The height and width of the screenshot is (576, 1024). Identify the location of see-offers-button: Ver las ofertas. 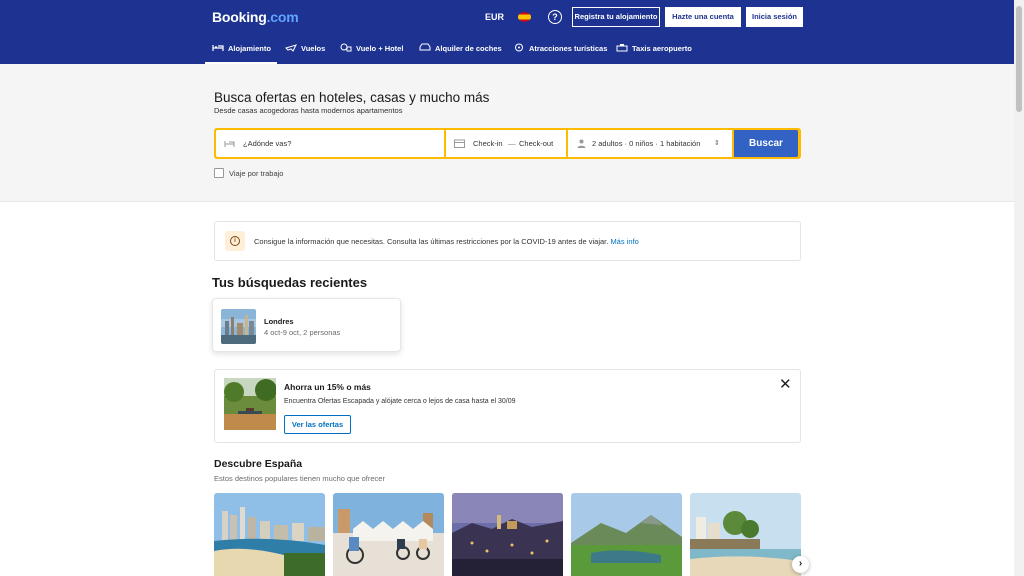
(317, 424).